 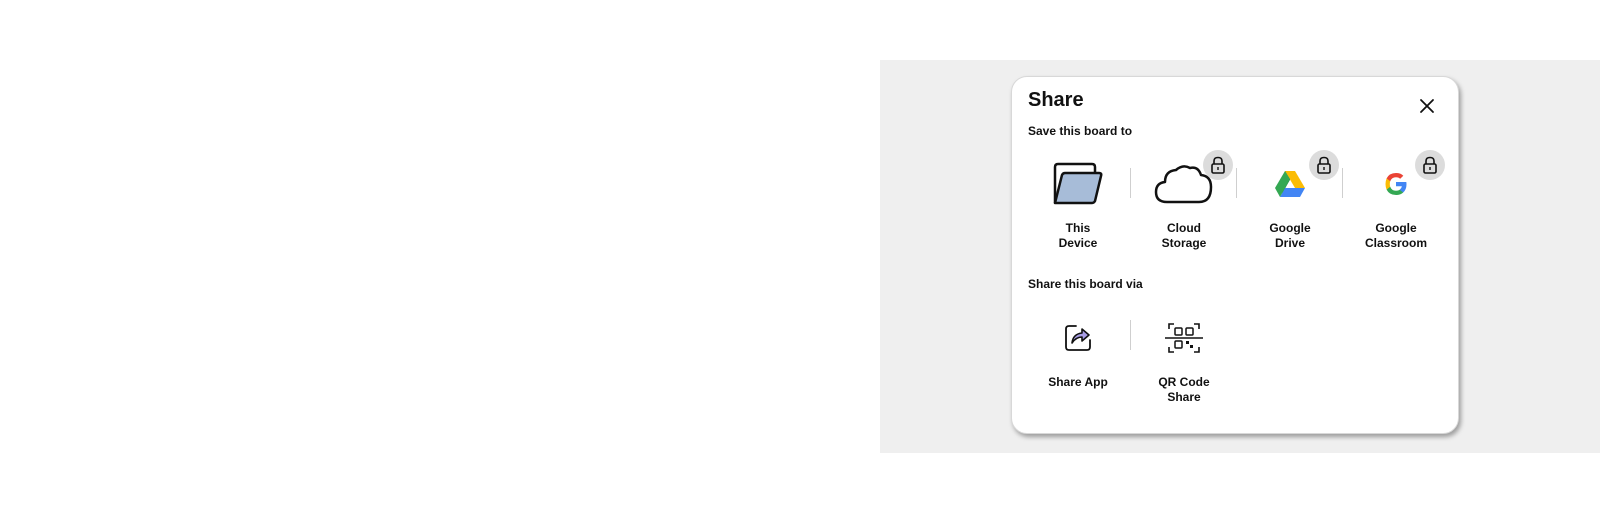 What do you see at coordinates (1078, 338) in the screenshot?
I see `share-app-icon` at bounding box center [1078, 338].